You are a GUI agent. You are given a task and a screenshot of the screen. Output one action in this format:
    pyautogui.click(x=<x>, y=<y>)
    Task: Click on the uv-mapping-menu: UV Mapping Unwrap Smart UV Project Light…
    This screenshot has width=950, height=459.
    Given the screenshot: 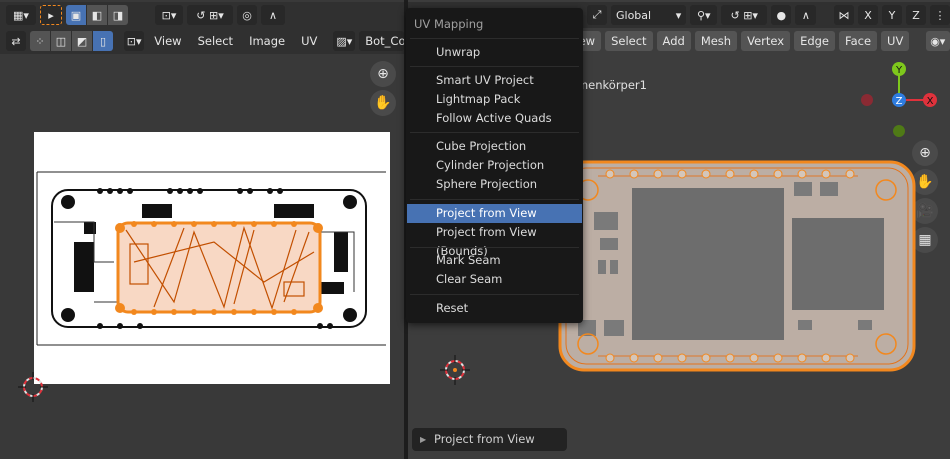 What is the action you would take?
    pyautogui.click(x=494, y=165)
    